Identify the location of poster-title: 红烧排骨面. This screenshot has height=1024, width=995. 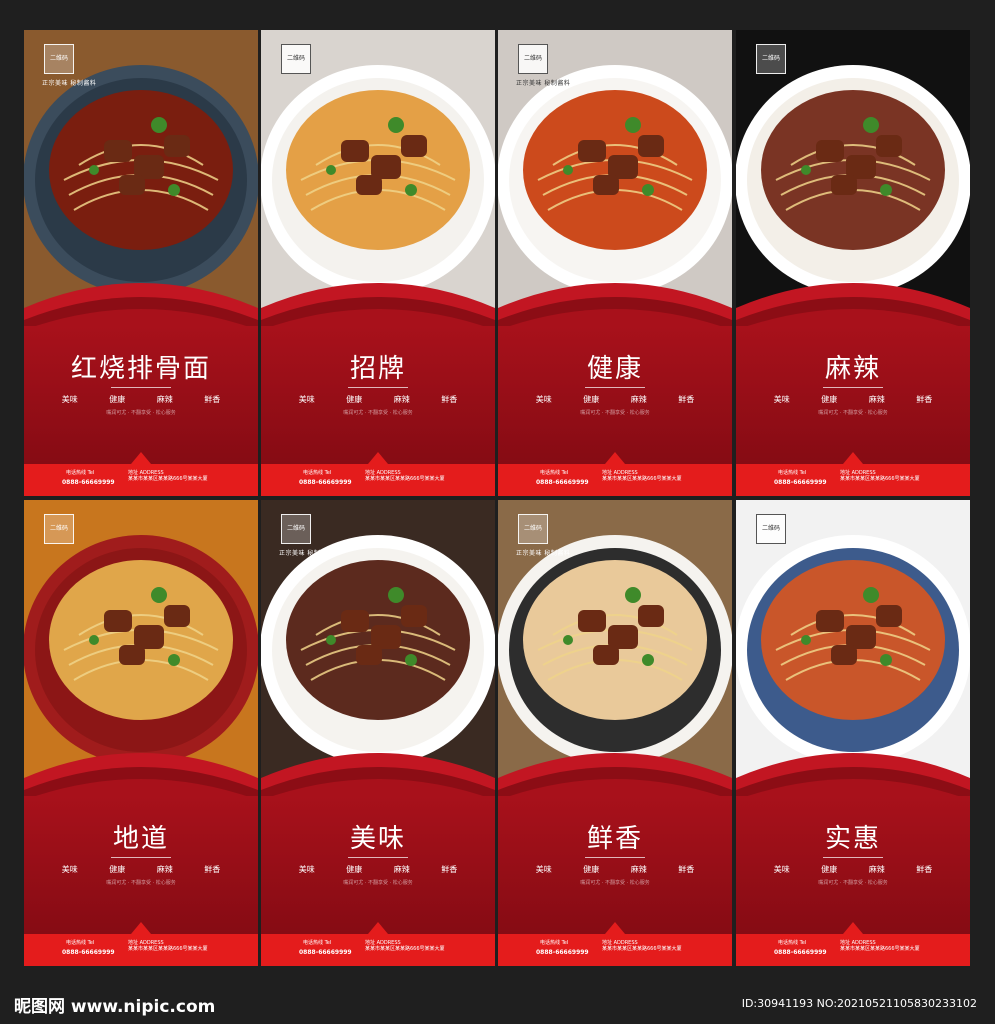
(140, 369).